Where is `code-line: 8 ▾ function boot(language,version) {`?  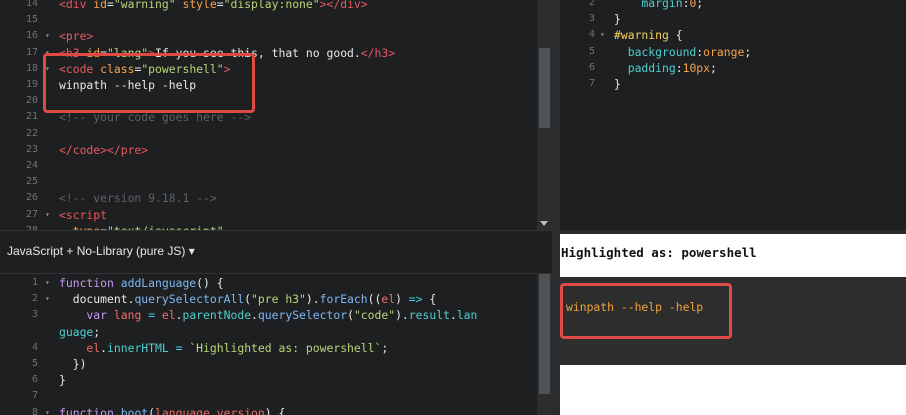
code-line: 8 ▾ function boot(language,version) { is located at coordinates (276, 410).